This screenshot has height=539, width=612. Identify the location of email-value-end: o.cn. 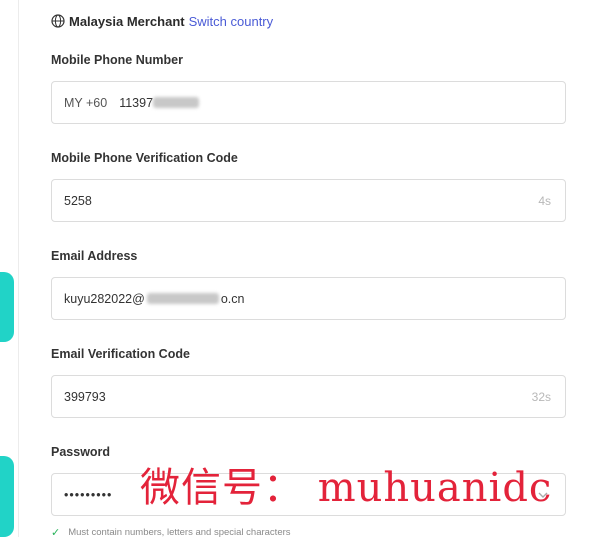
(232, 298).